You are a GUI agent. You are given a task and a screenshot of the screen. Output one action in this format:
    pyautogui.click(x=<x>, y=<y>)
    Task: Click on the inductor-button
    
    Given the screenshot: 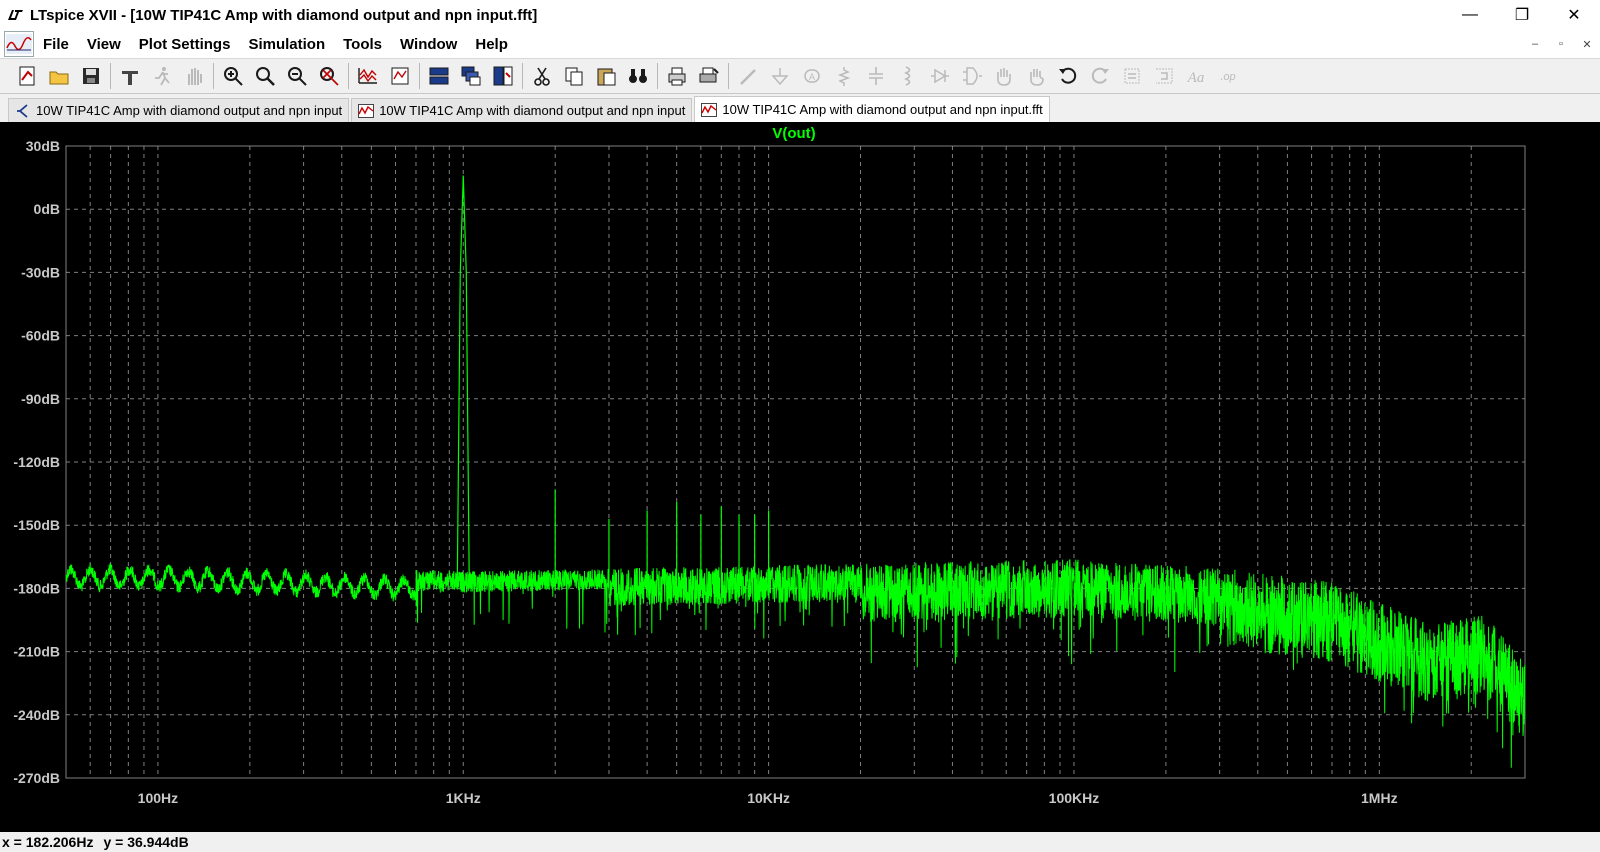 What is the action you would take?
    pyautogui.click(x=908, y=76)
    